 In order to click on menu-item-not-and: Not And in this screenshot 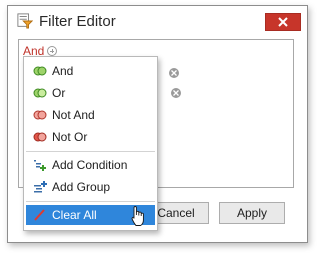, I will do `click(90, 115)`.